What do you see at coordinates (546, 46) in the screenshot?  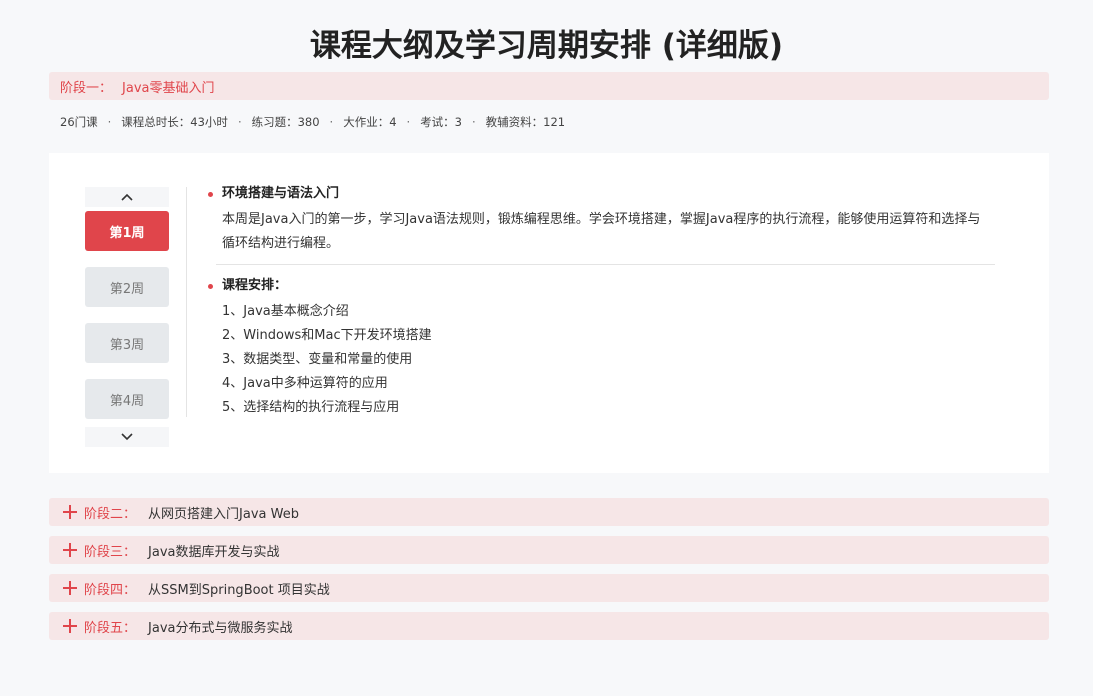 I see `page-title: 课程大纲及学习周期安排 (详细版)` at bounding box center [546, 46].